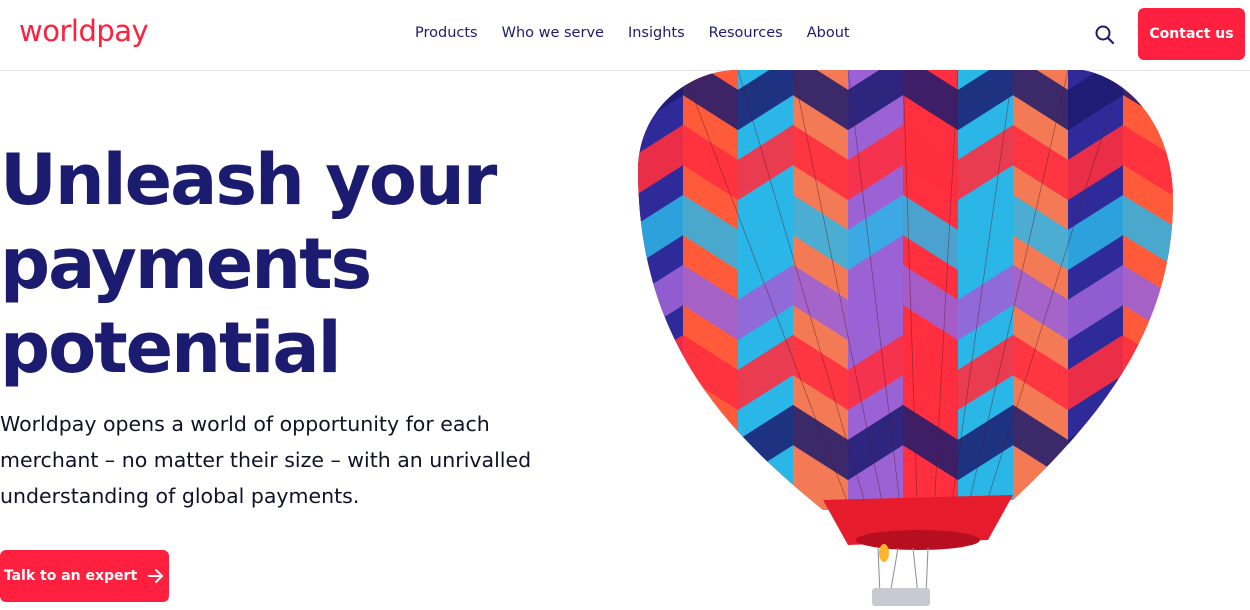 The image size is (1250, 610). Describe the element at coordinates (446, 33) in the screenshot. I see `nav-item-products: Products` at that location.